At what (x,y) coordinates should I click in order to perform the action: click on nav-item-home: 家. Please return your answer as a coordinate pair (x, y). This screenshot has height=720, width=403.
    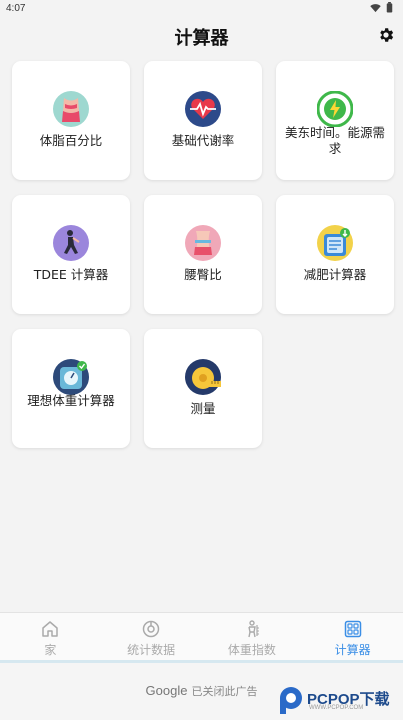
    Looking at the image, I should click on (50, 636).